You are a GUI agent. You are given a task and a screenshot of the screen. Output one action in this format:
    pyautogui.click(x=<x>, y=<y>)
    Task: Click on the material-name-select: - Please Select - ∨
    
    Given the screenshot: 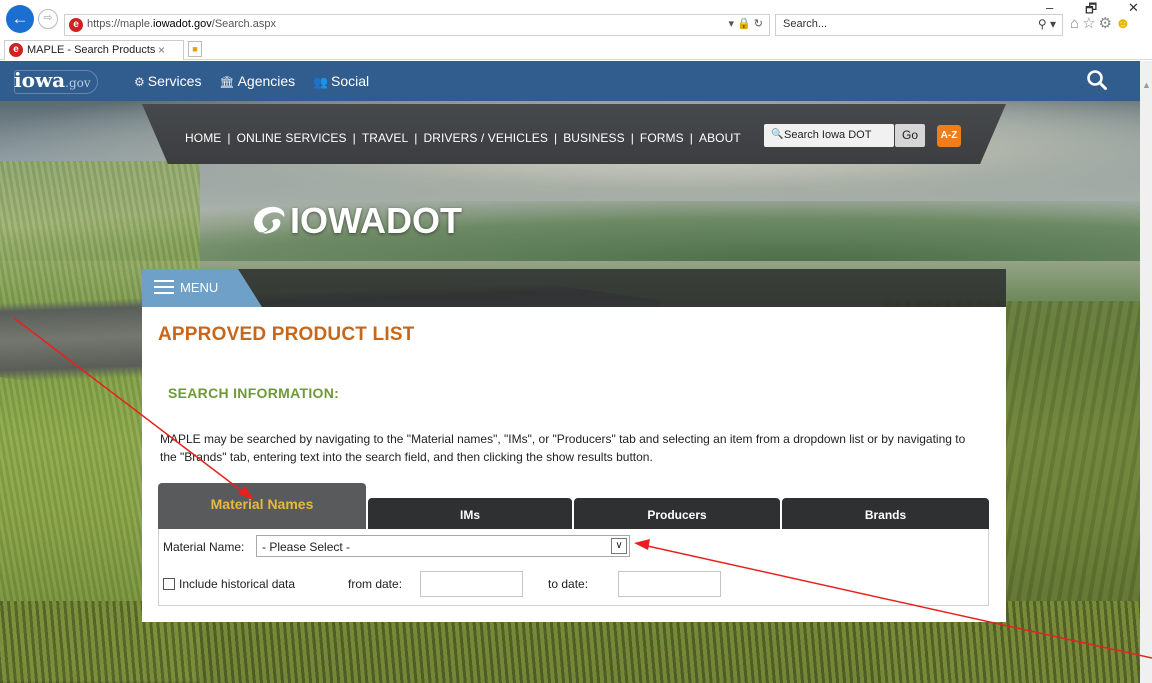 What is the action you would take?
    pyautogui.click(x=443, y=546)
    